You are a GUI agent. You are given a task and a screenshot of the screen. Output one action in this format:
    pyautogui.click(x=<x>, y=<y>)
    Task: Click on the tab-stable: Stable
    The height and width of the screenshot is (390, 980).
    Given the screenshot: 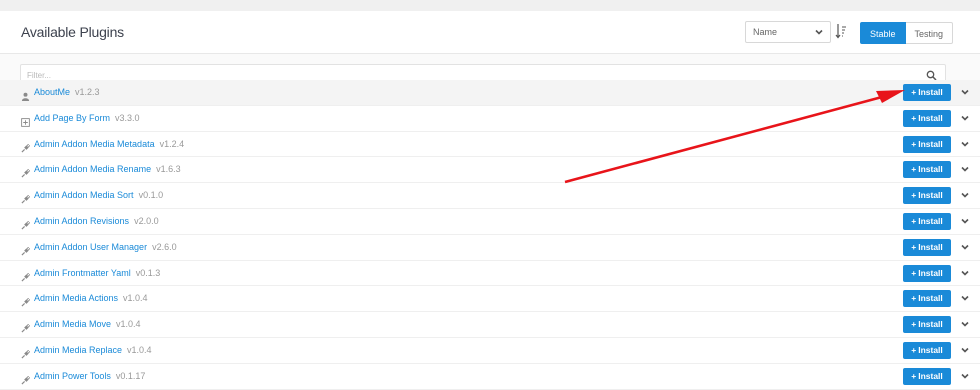 What is the action you would take?
    pyautogui.click(x=883, y=33)
    